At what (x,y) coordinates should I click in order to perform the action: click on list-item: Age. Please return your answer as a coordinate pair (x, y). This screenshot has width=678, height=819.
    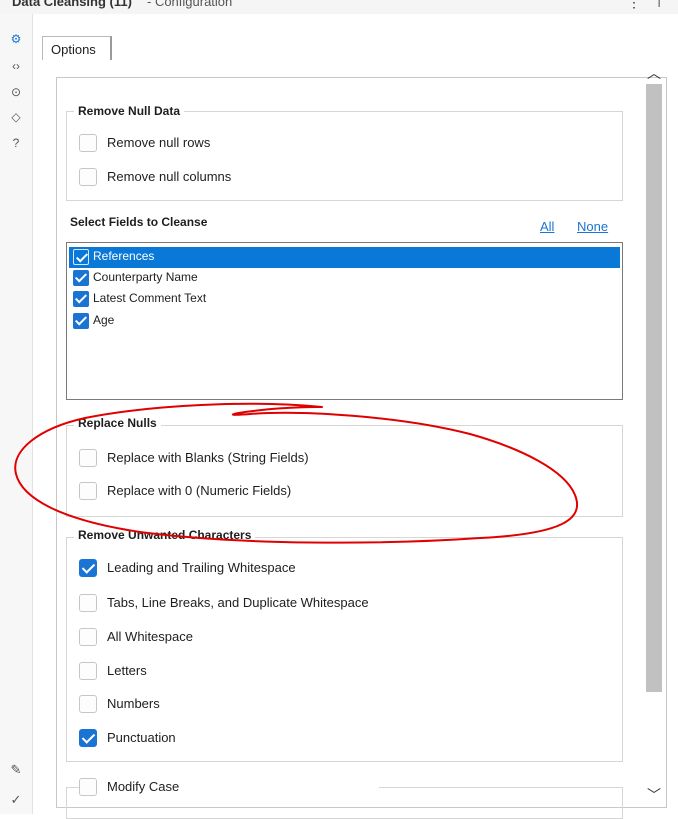
    Looking at the image, I should click on (344, 321).